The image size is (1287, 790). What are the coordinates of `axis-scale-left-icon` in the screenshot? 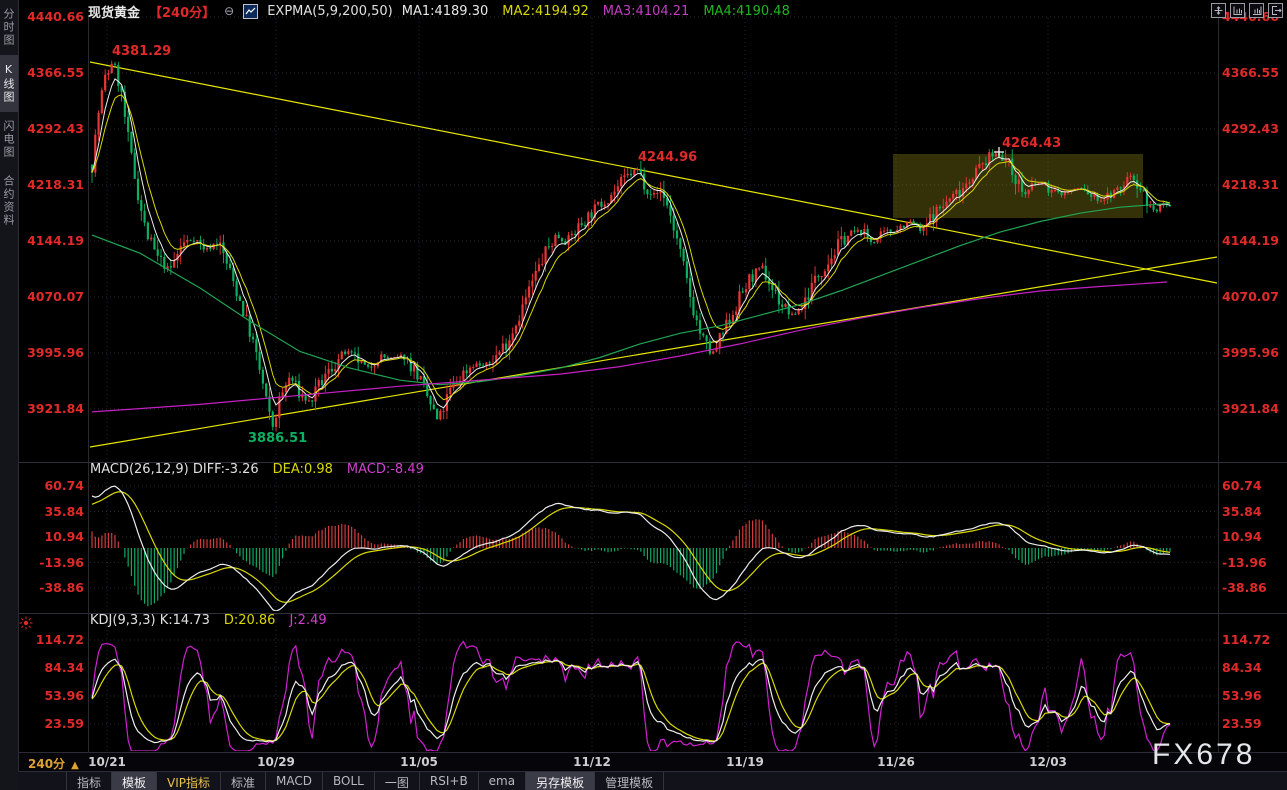 It's located at (1237, 10).